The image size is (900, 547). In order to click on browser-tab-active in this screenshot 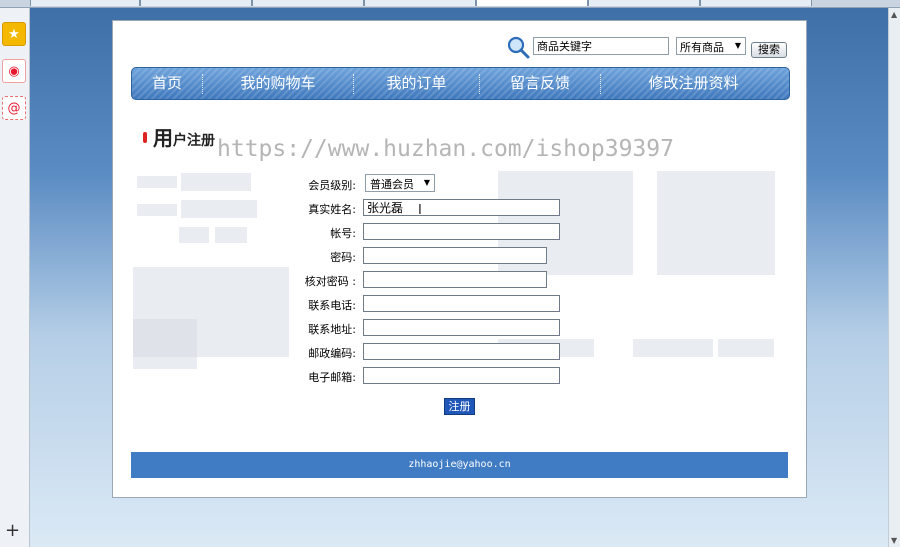, I will do `click(532, 3)`.